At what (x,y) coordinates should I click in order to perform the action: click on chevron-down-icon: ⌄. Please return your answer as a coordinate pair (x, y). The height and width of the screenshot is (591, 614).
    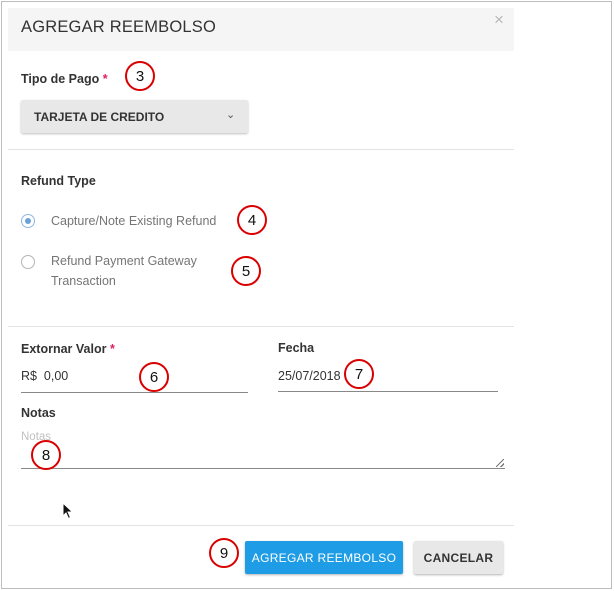
    Looking at the image, I should click on (231, 115).